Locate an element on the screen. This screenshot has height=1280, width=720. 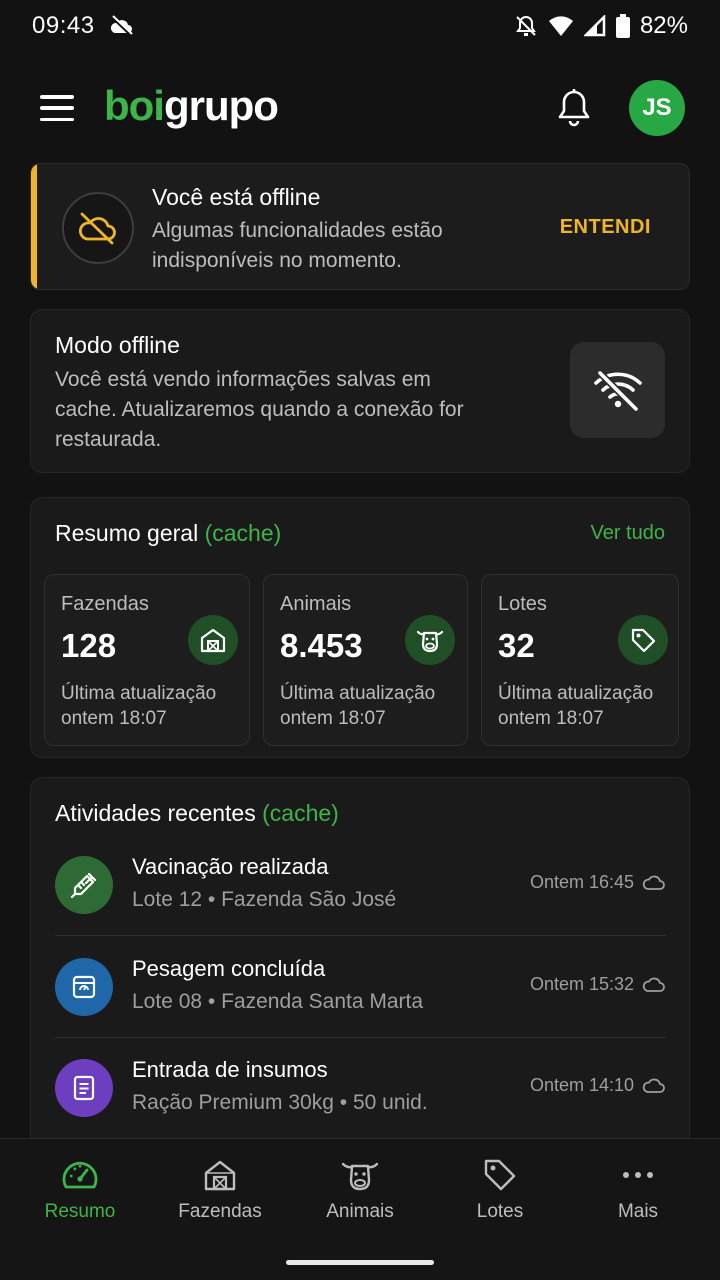
nav-animais: Animais is located at coordinates (360, 1190).